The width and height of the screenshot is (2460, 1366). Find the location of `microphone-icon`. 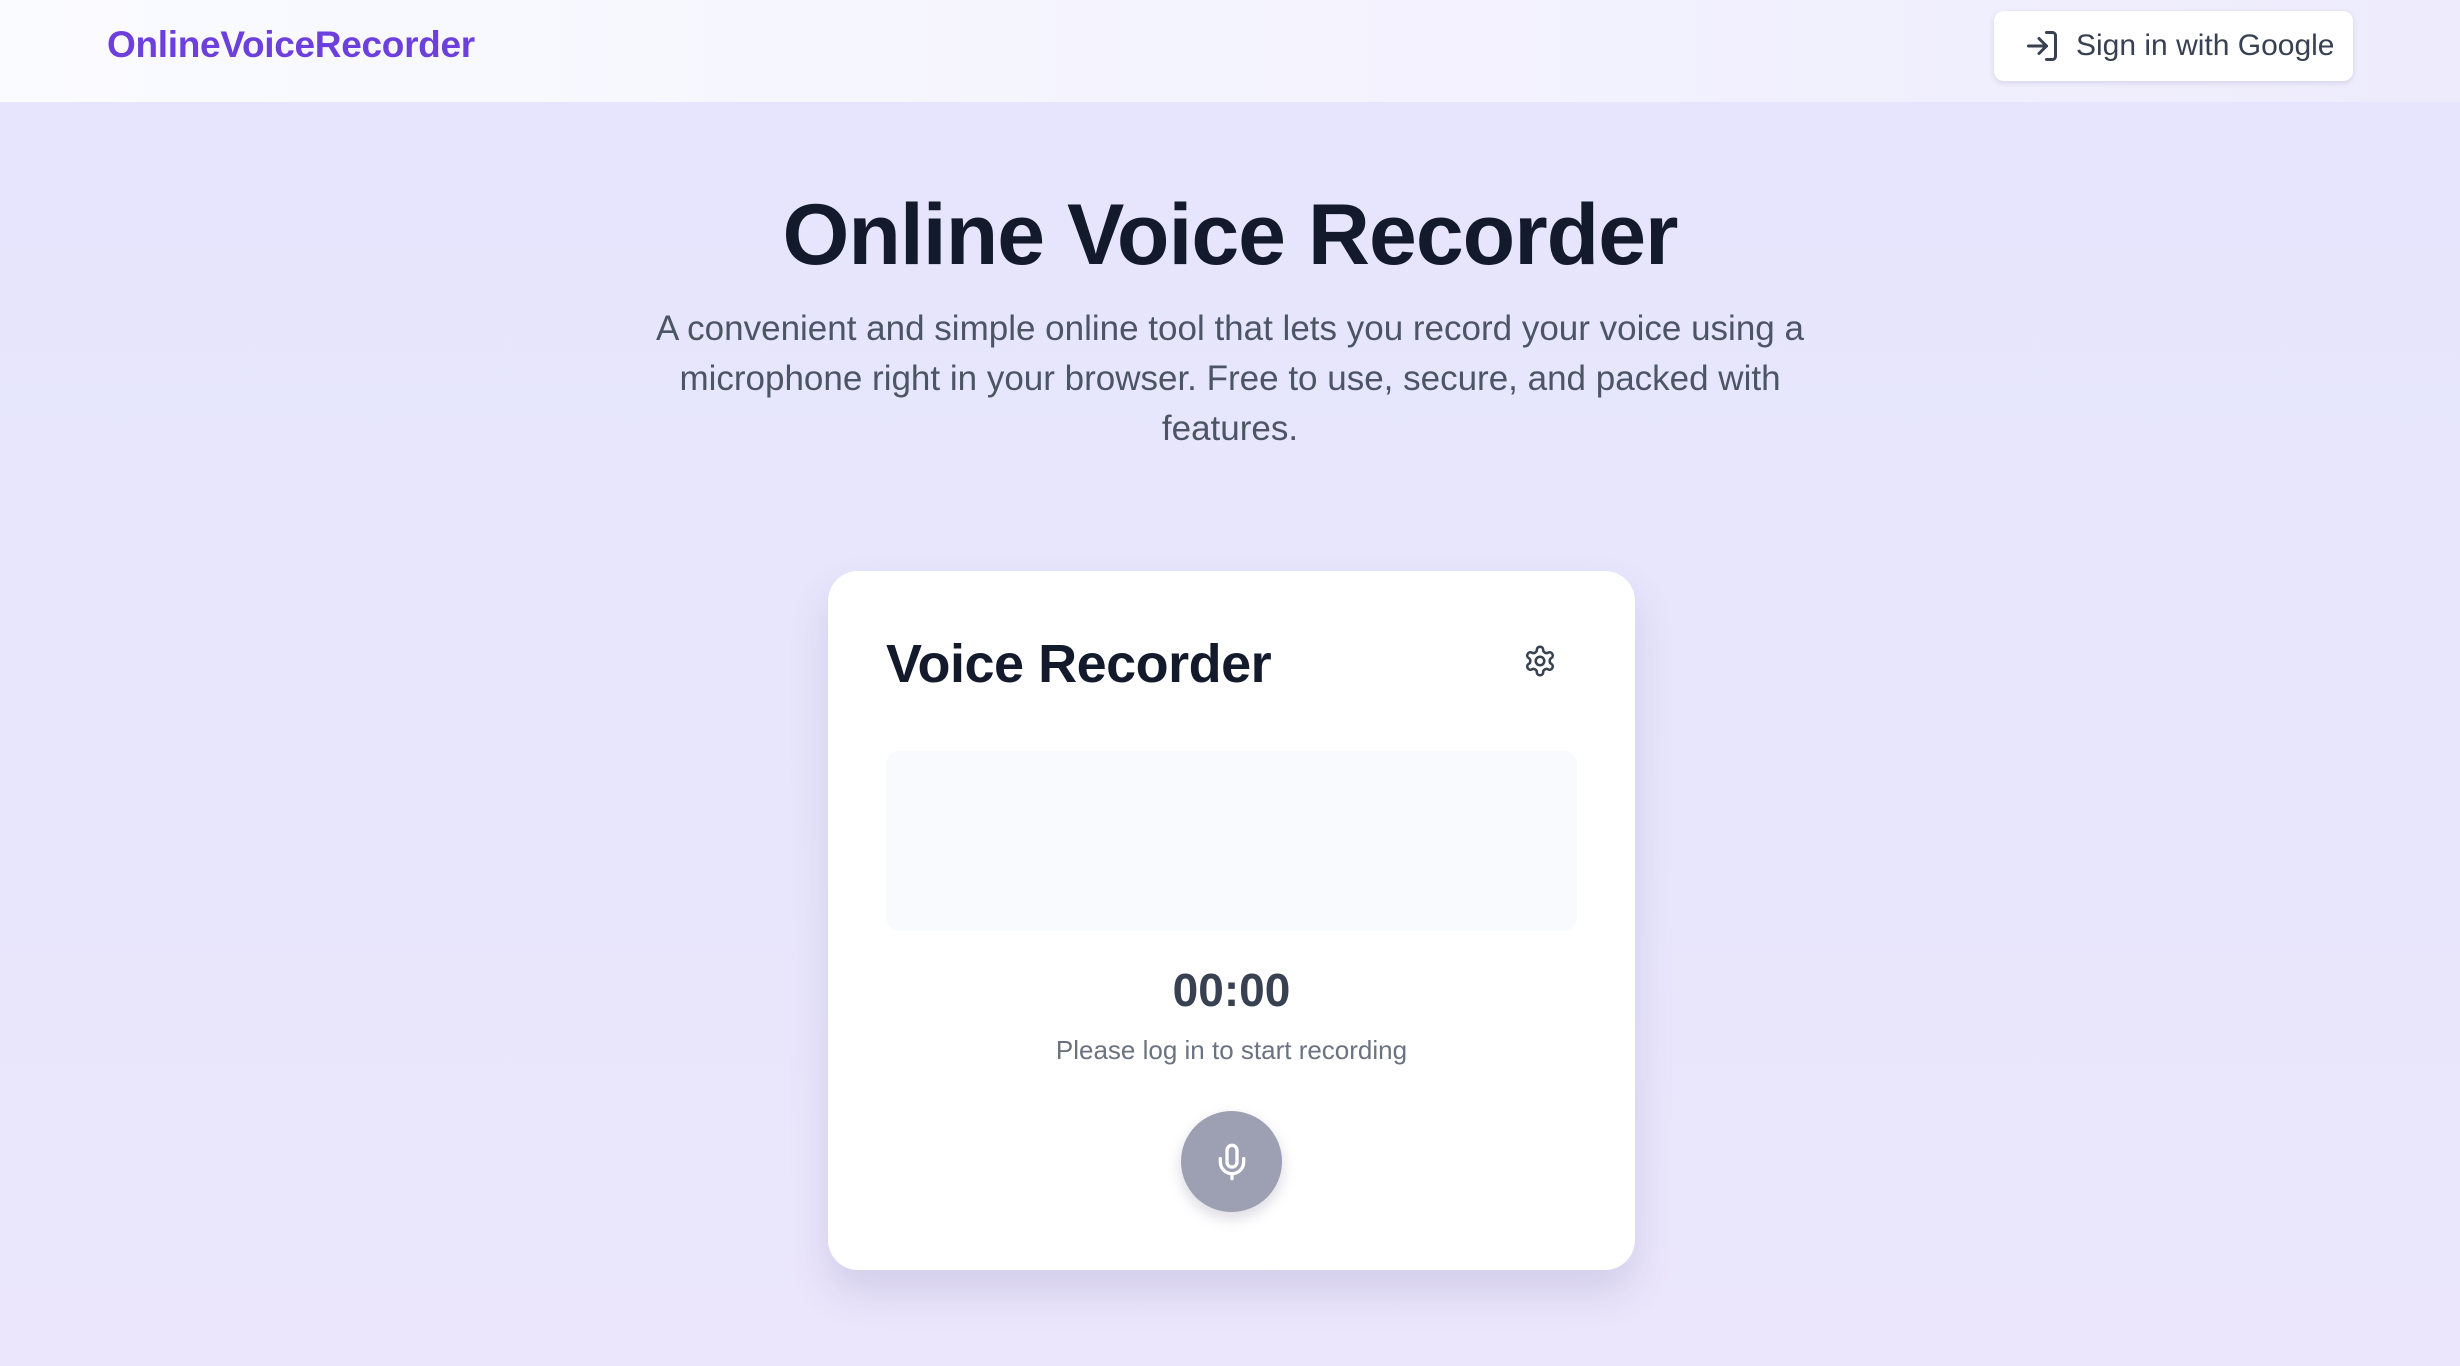

microphone-icon is located at coordinates (1231, 1161).